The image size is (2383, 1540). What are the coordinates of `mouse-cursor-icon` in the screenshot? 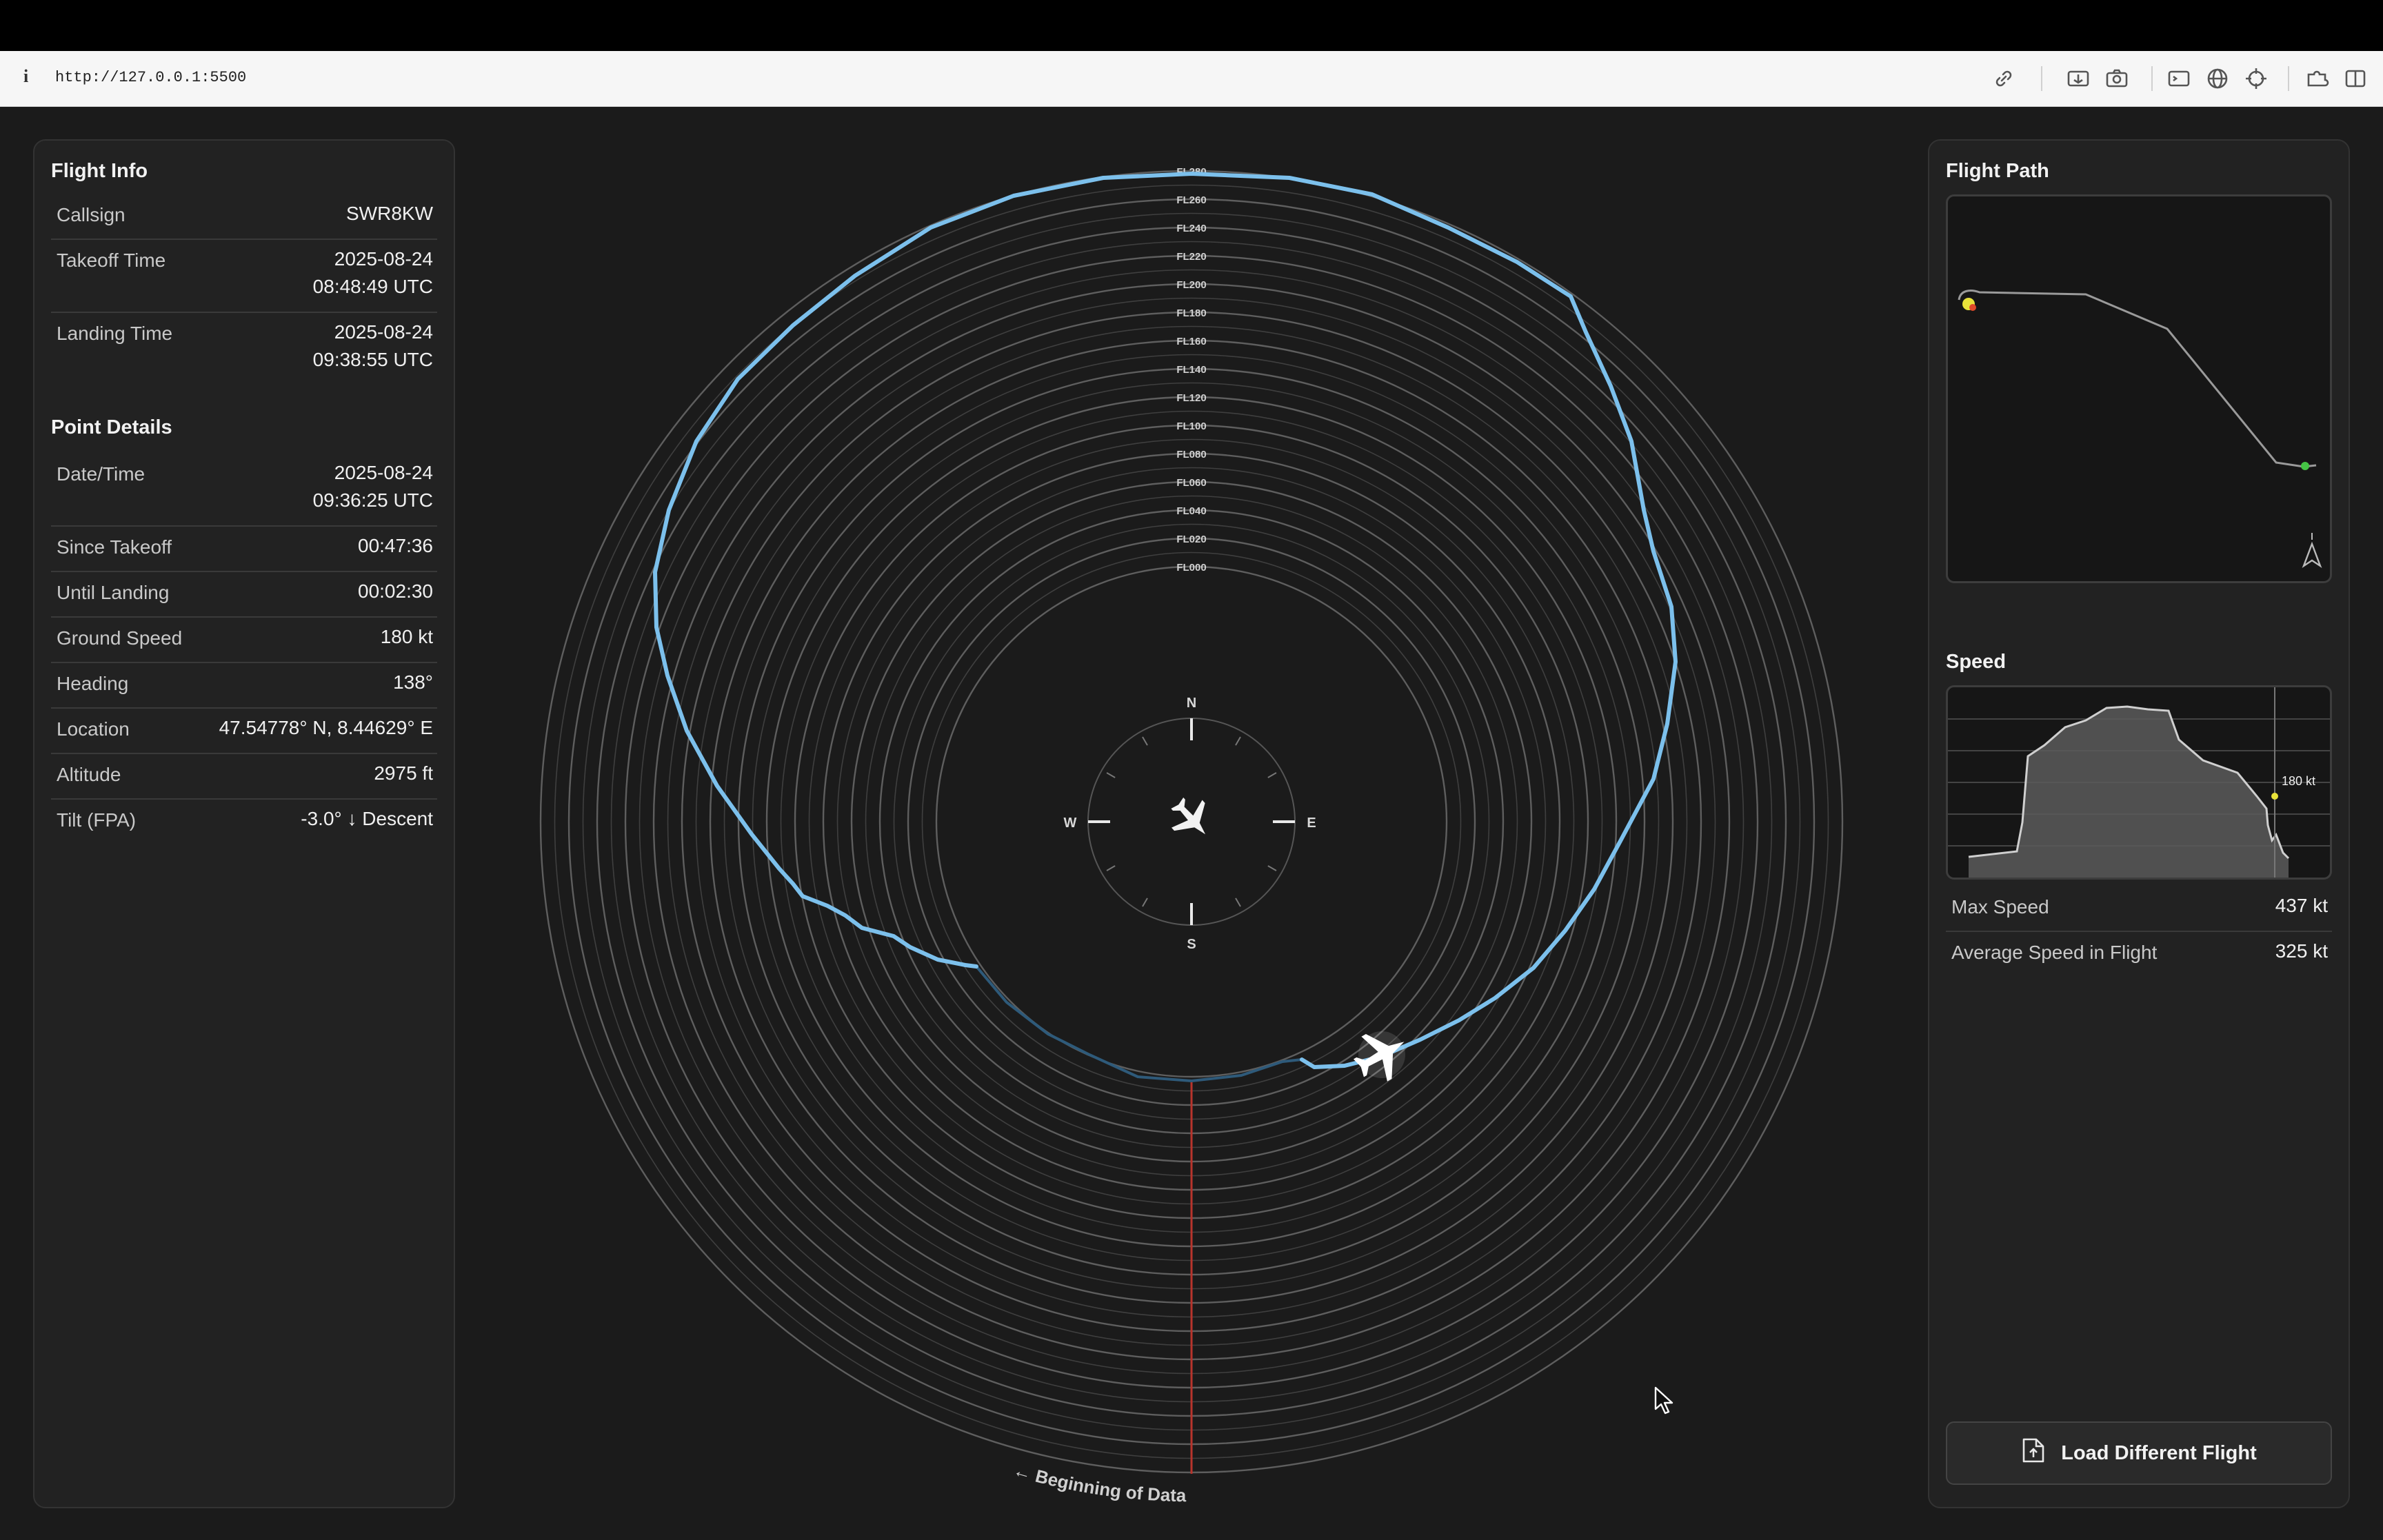 It's located at (1663, 1401).